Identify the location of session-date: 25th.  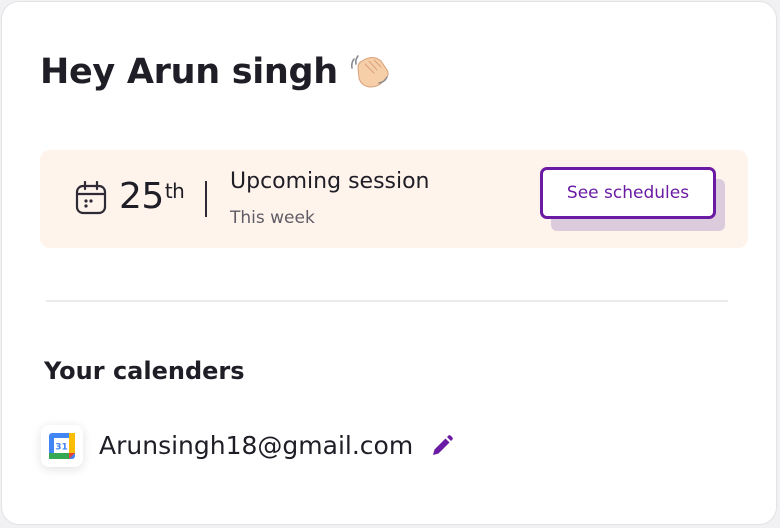
(152, 197).